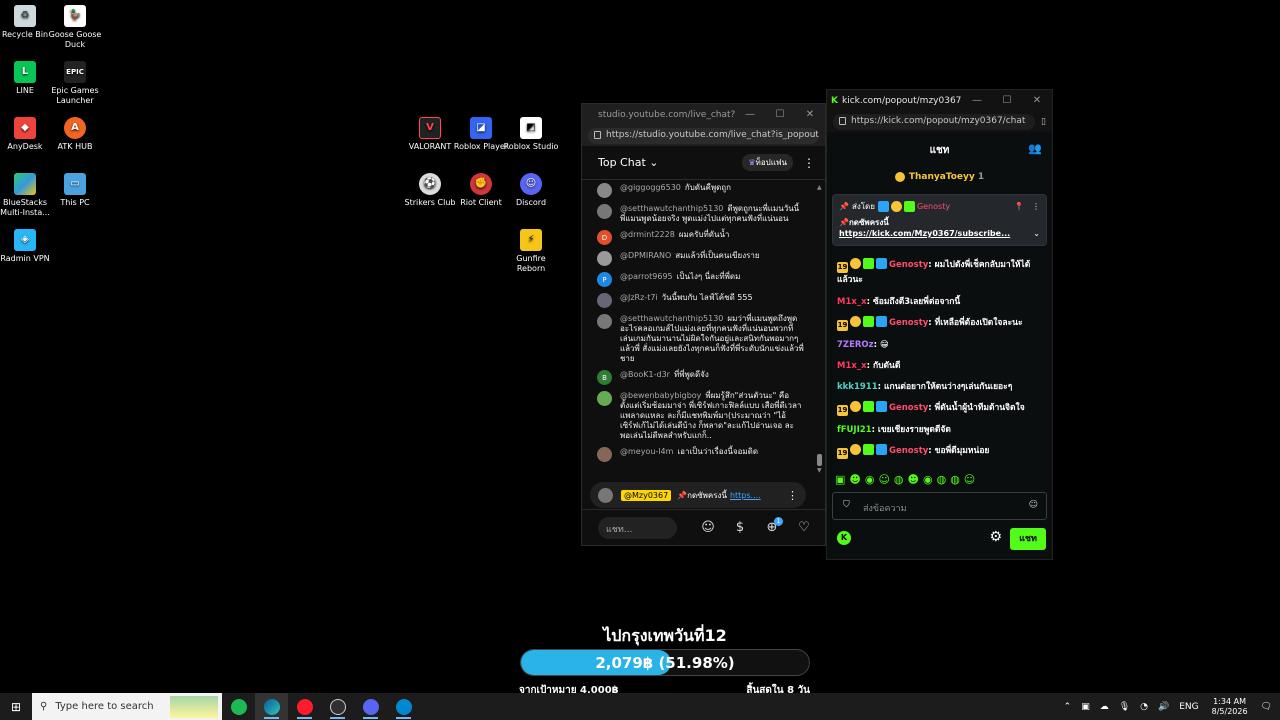  What do you see at coordinates (403, 706) in the screenshot?
I see `taskbar-radmin` at bounding box center [403, 706].